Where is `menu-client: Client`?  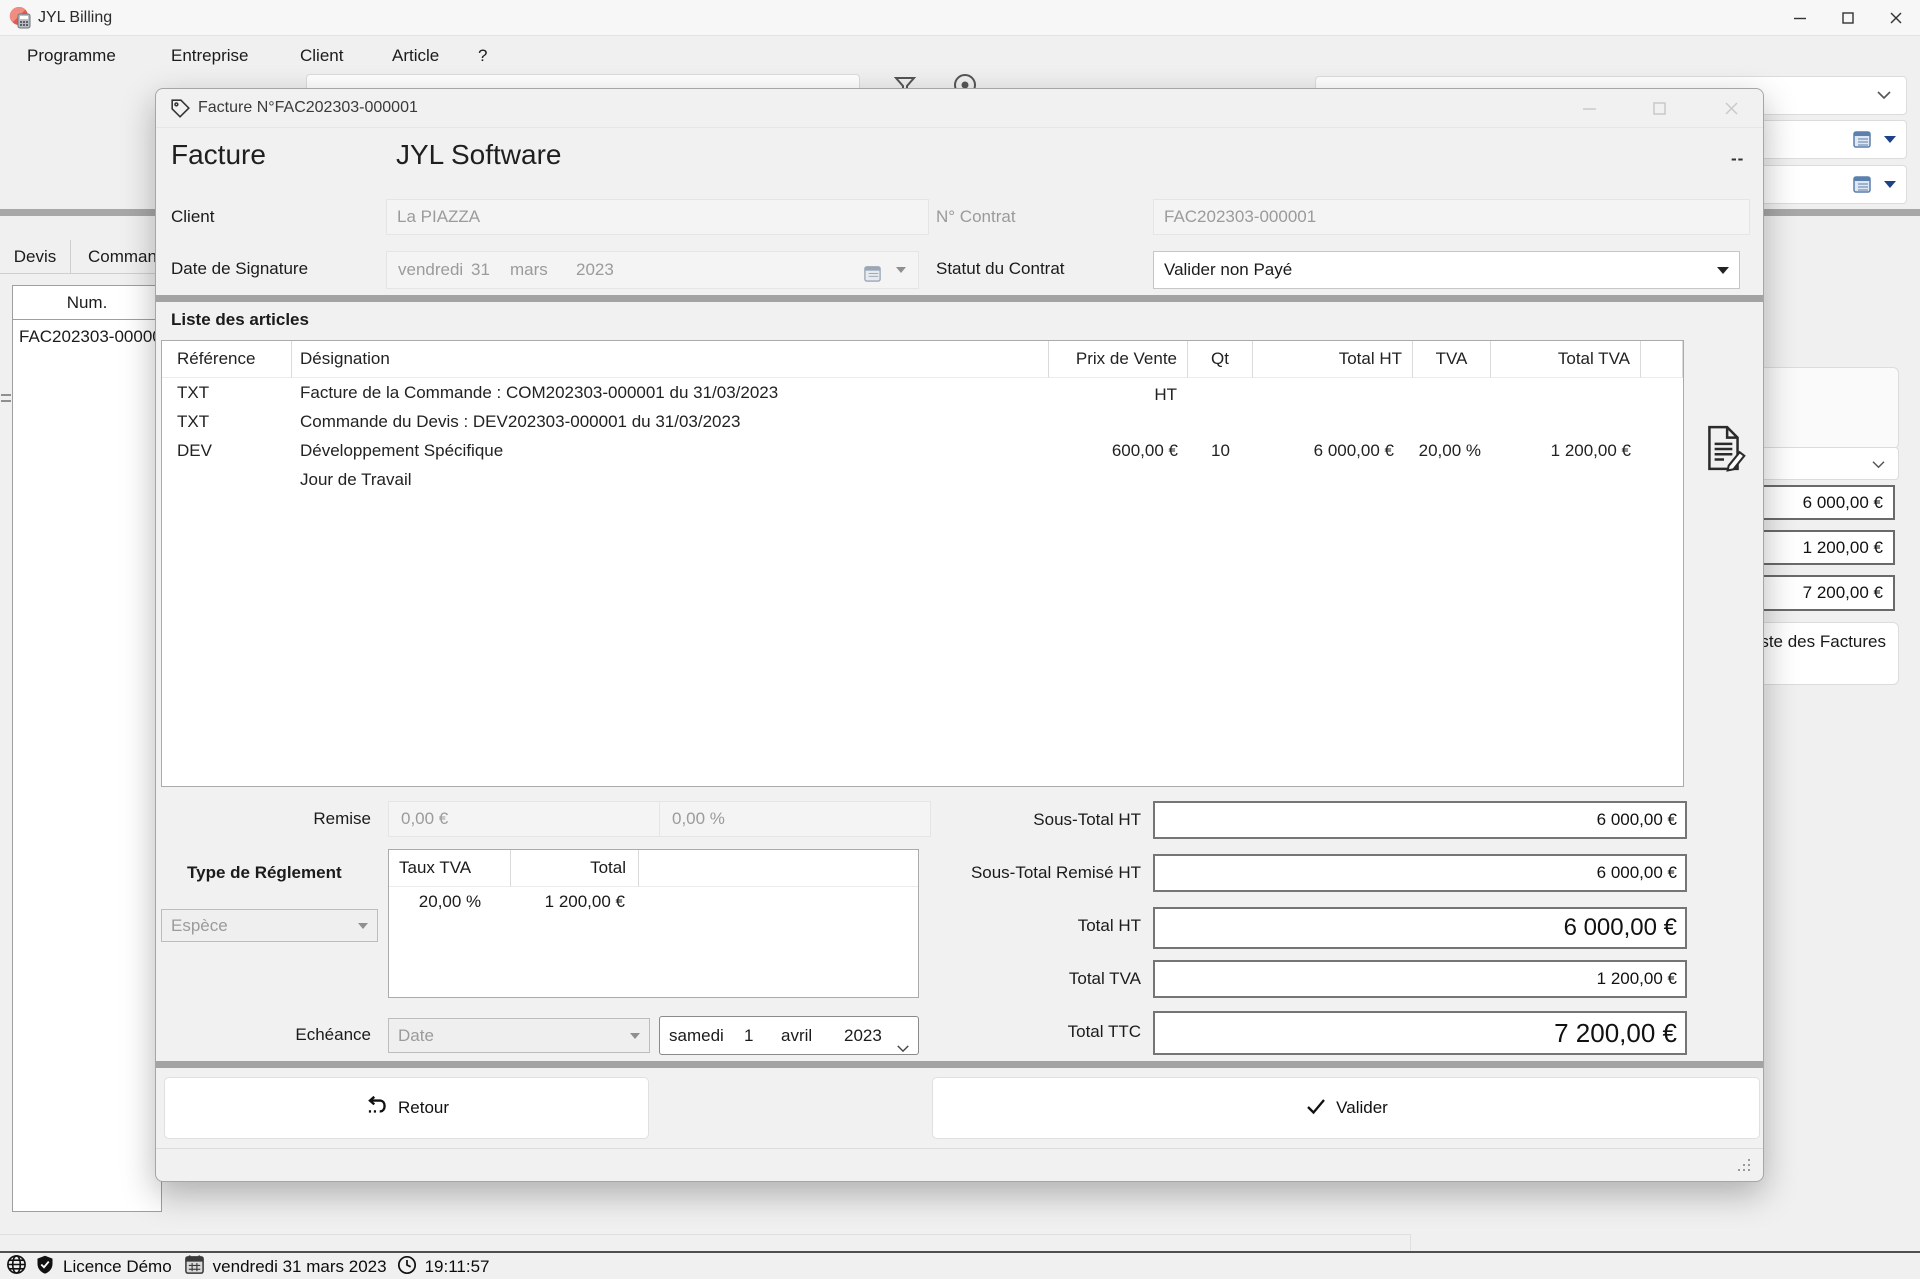
menu-client: Client is located at coordinates (321, 56).